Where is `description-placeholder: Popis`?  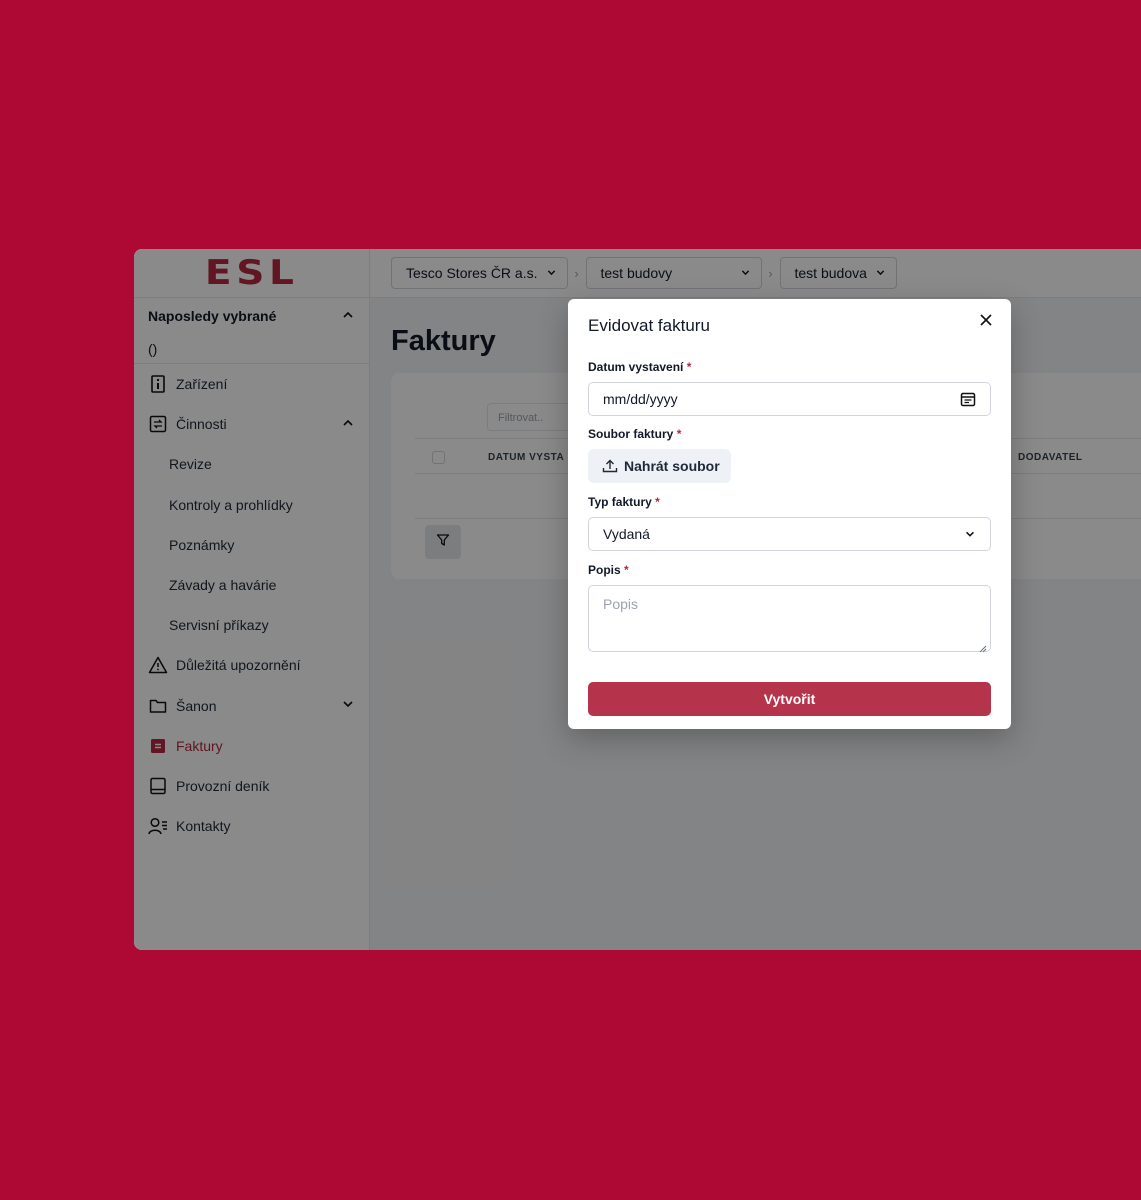
description-placeholder: Popis is located at coordinates (621, 604).